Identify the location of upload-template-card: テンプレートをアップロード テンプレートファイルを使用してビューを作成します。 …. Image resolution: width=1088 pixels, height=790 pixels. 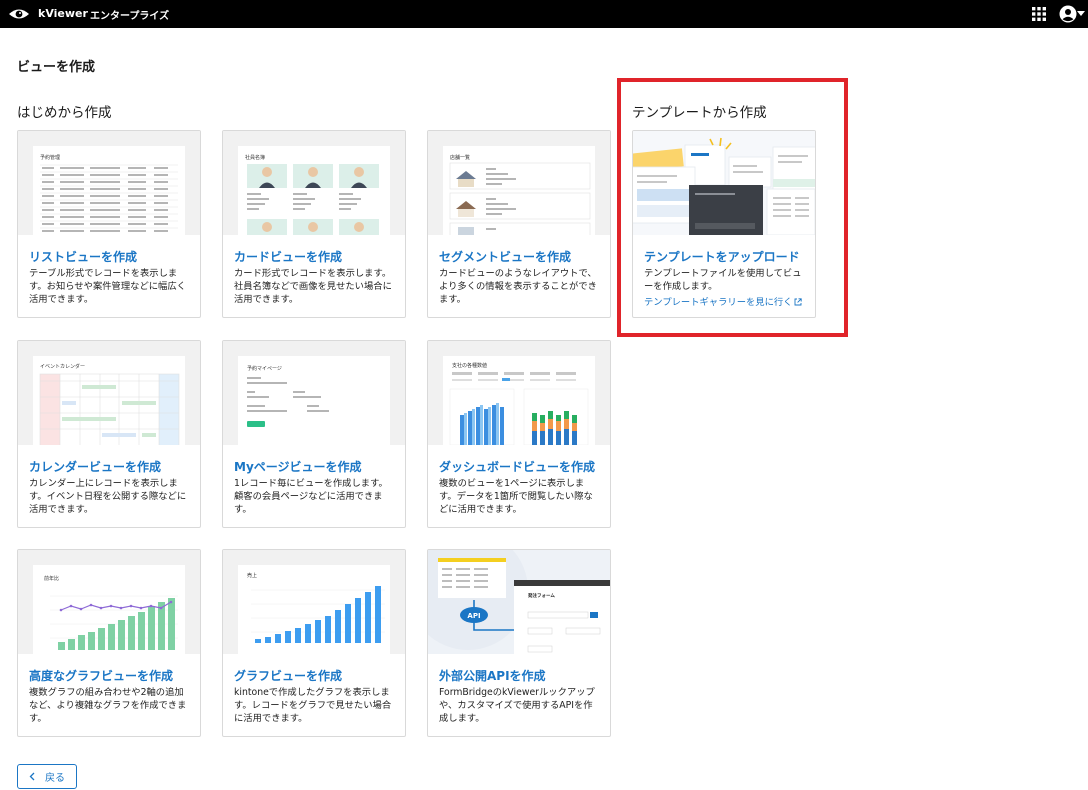
(724, 224).